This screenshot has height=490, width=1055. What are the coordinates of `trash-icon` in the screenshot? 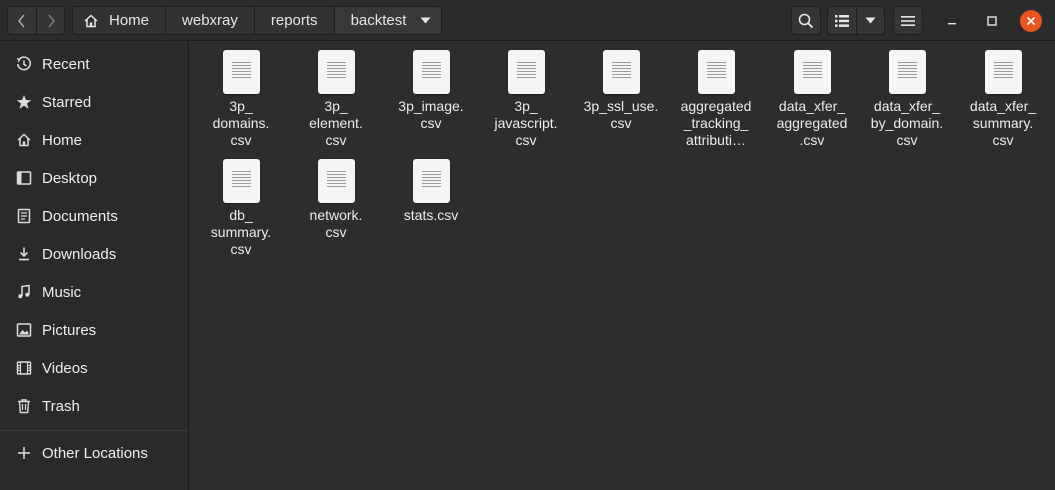 It's located at (24, 406).